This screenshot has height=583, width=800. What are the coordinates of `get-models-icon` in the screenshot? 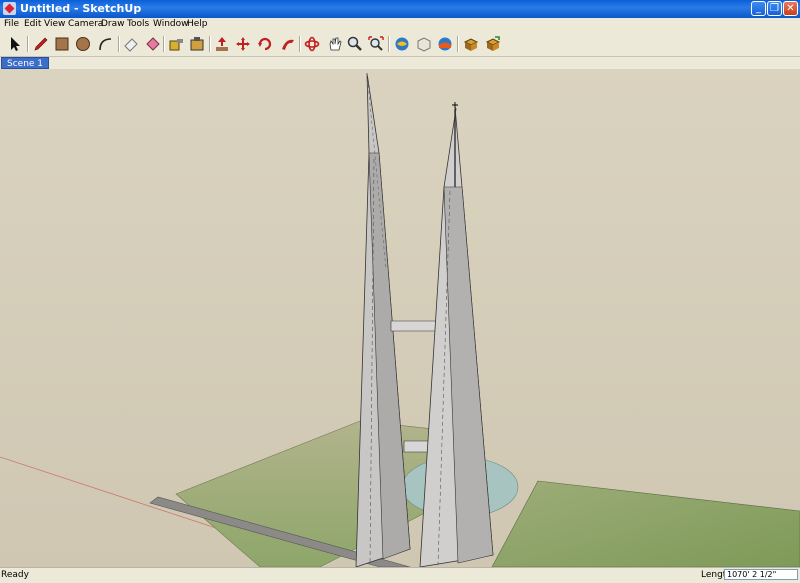 It's located at (402, 44).